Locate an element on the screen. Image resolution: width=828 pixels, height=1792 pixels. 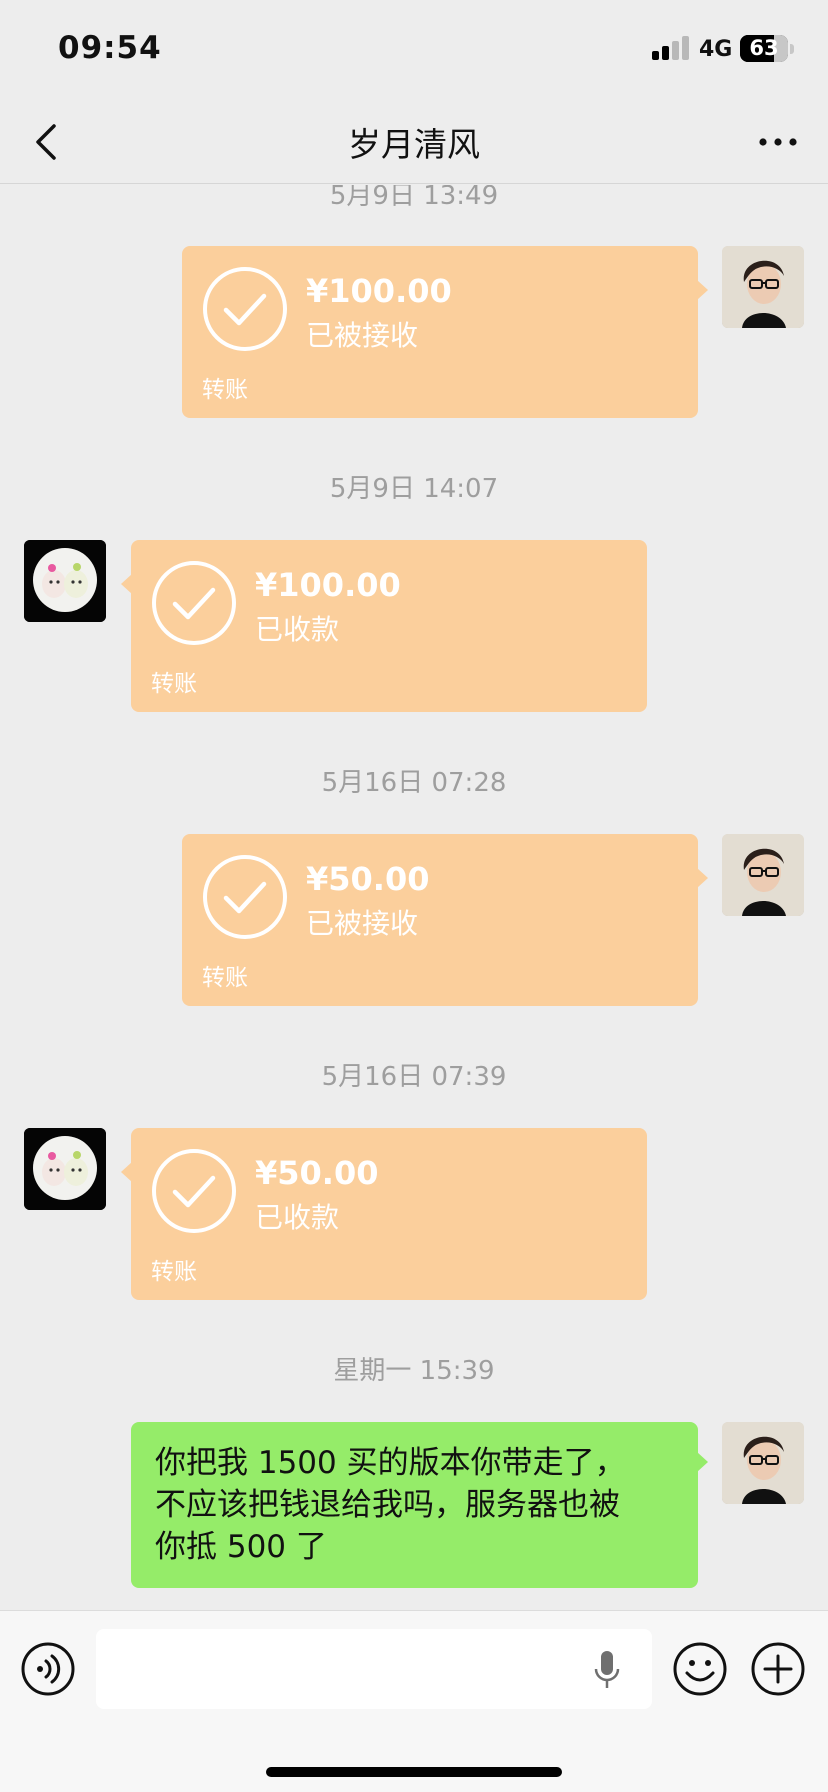
transfer-message-sent: ¥100.00 已被接收 转账 is located at coordinates (445, 332).